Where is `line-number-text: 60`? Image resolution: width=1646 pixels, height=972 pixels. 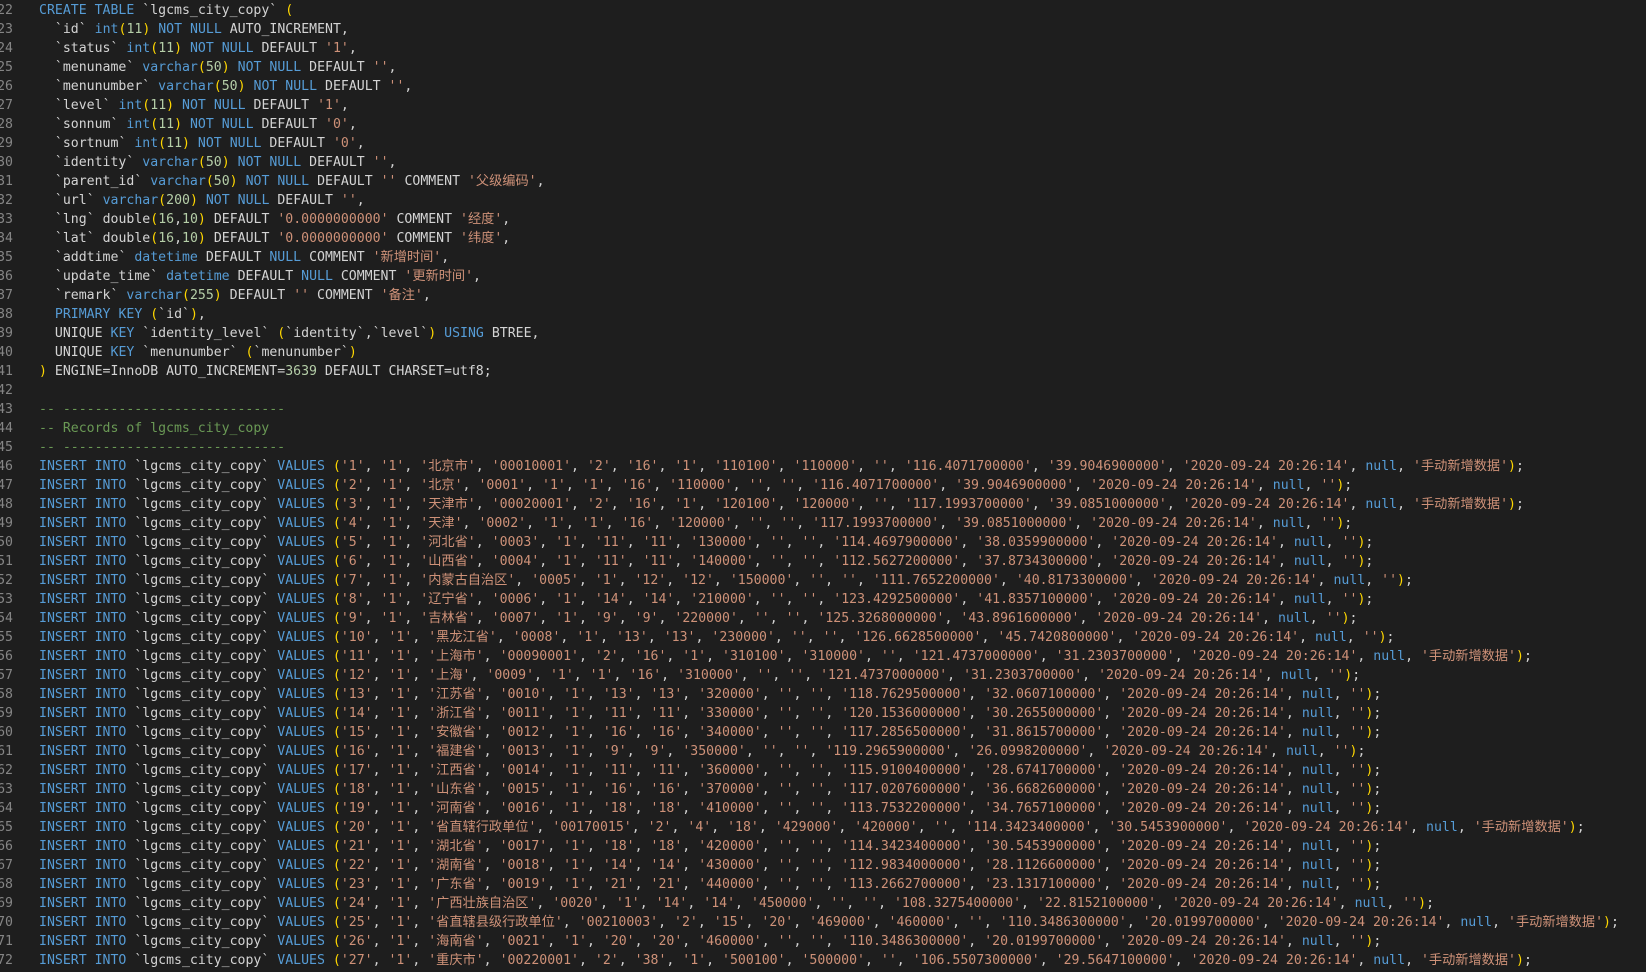 line-number-text: 60 is located at coordinates (6, 732).